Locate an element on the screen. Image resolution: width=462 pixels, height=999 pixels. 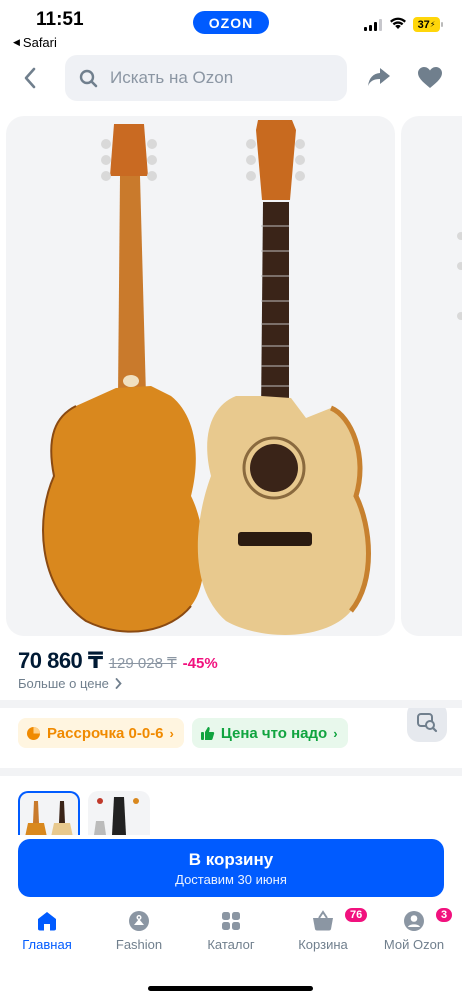
profile-icon is located at coordinates (414, 921).